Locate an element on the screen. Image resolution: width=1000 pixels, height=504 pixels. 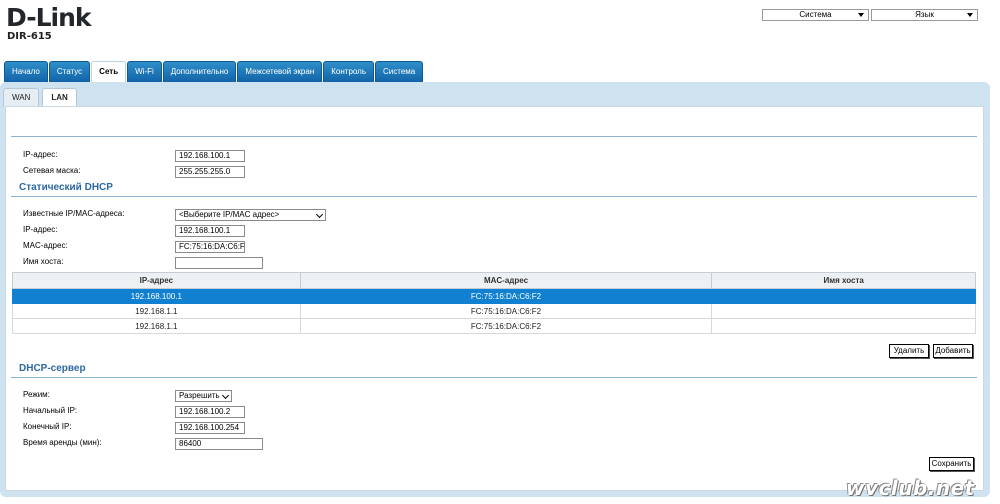
static-mac-input: FC:75:16:DA:C6:F2 is located at coordinates (210, 247).